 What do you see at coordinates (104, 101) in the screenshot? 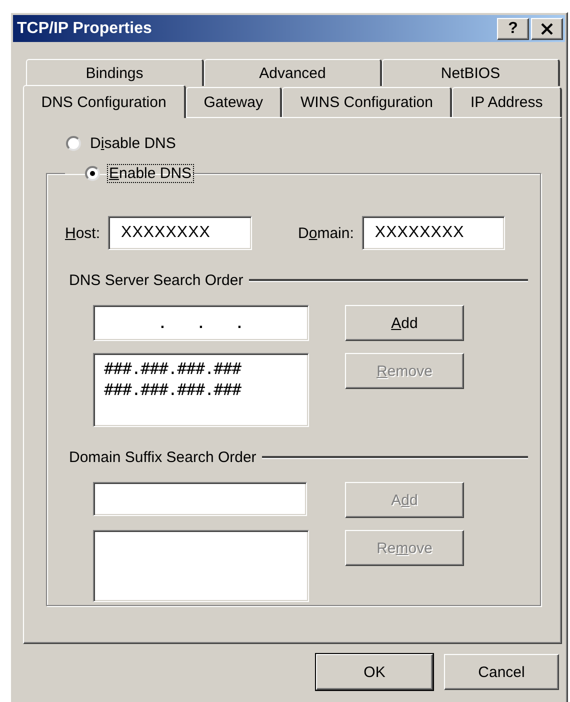
I see `tab: DNS Configuration` at bounding box center [104, 101].